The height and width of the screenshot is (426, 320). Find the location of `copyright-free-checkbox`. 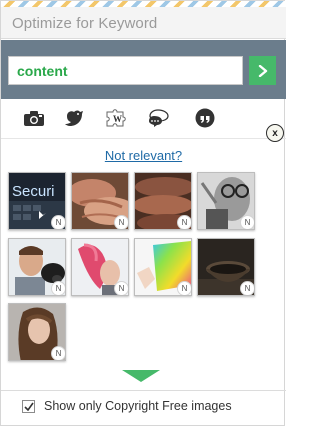

copyright-free-checkbox is located at coordinates (28, 406).